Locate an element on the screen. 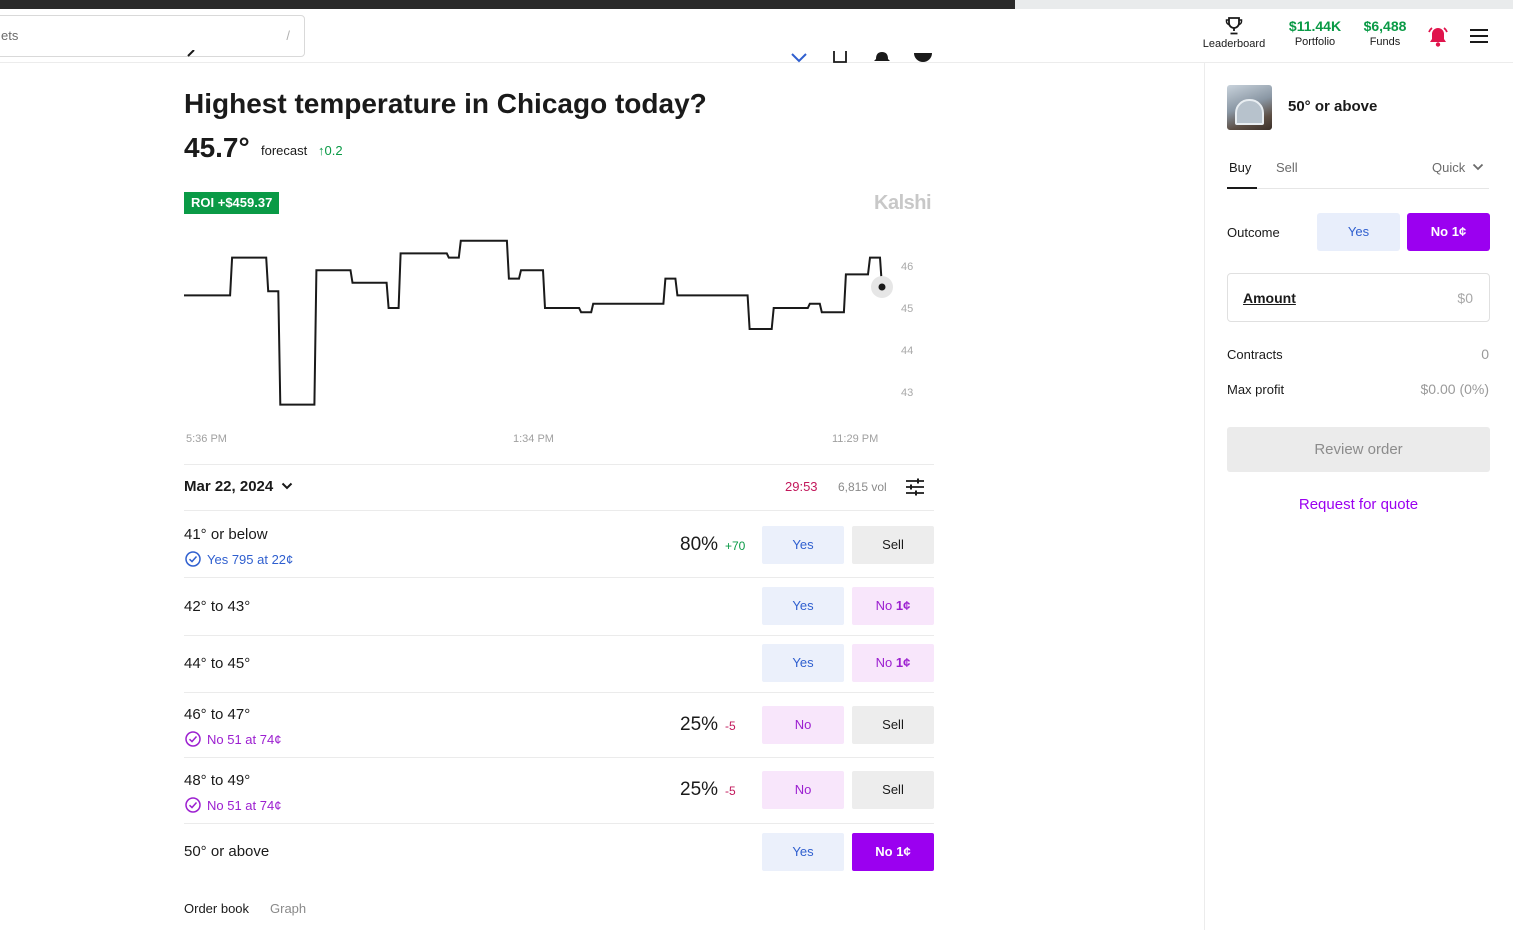 This screenshot has height=930, width=1513. market-title: Highest temperature in Chicago today? is located at coordinates (445, 103).